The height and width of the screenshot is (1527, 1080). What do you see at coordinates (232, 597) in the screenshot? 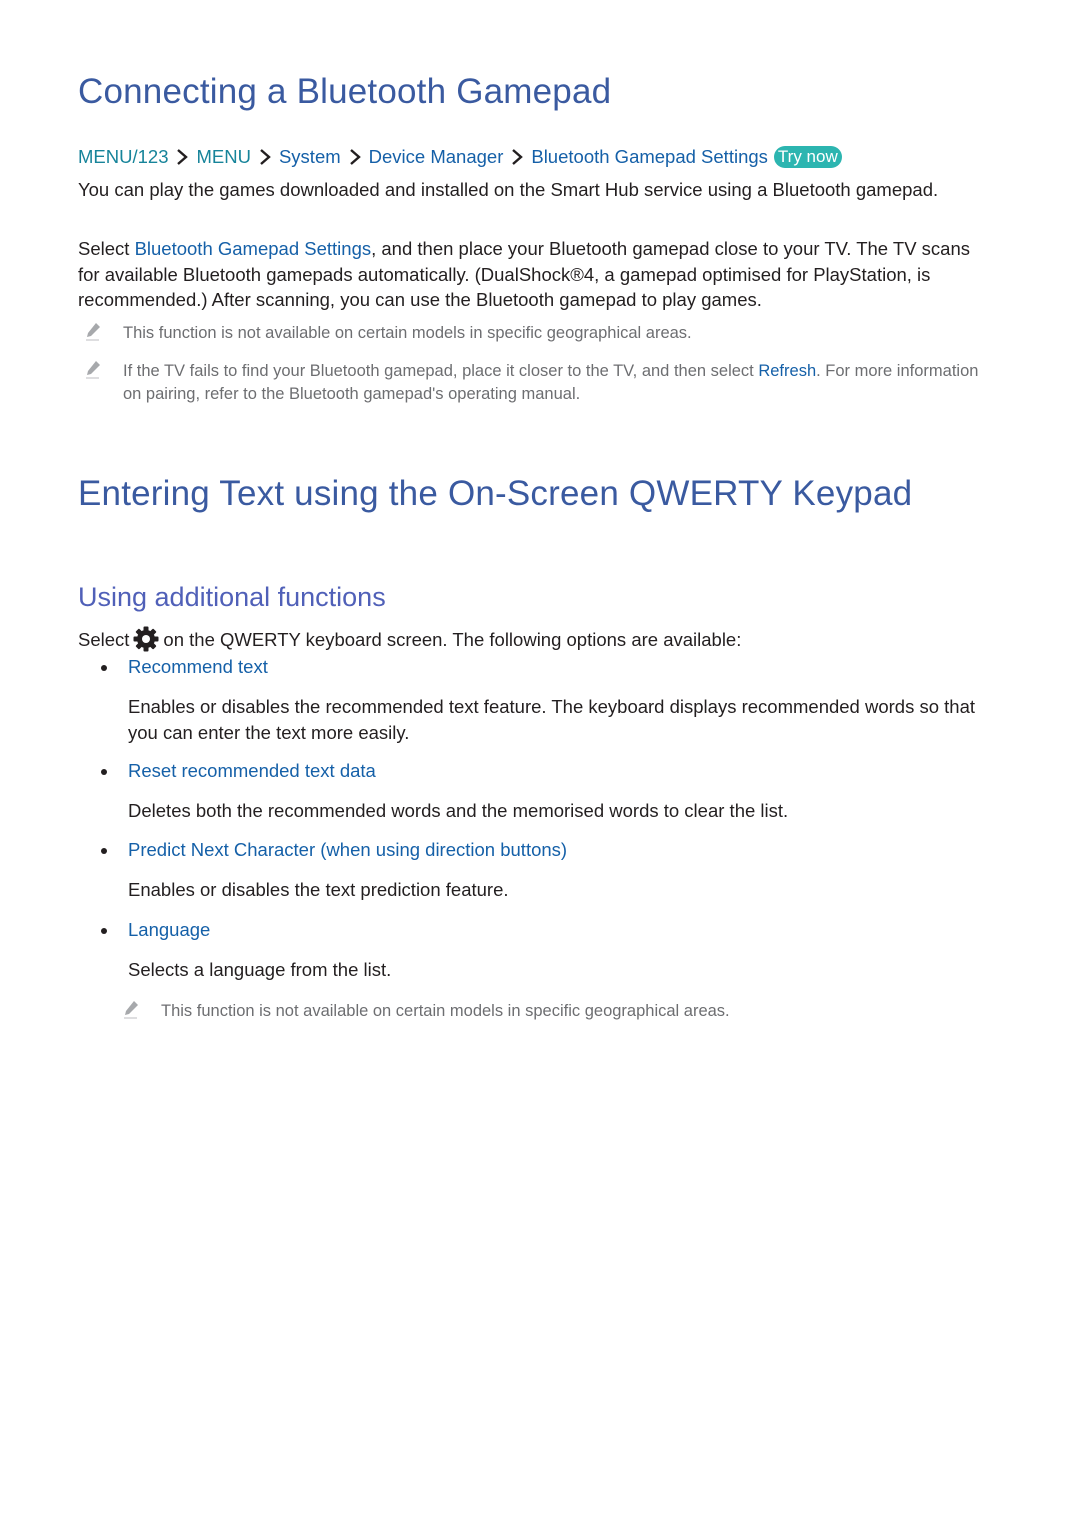
I see `subsection-title-additional-functions: Using additional functions` at bounding box center [232, 597].